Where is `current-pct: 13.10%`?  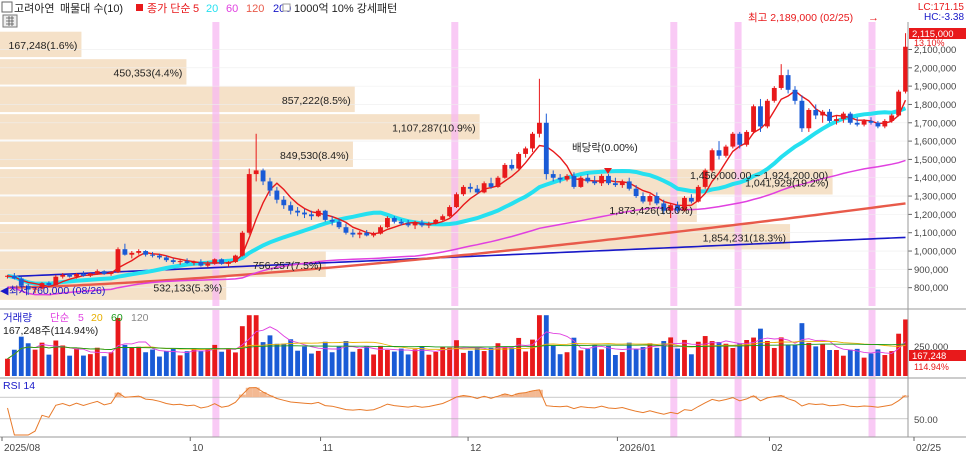 current-pct: 13.10% is located at coordinates (929, 43).